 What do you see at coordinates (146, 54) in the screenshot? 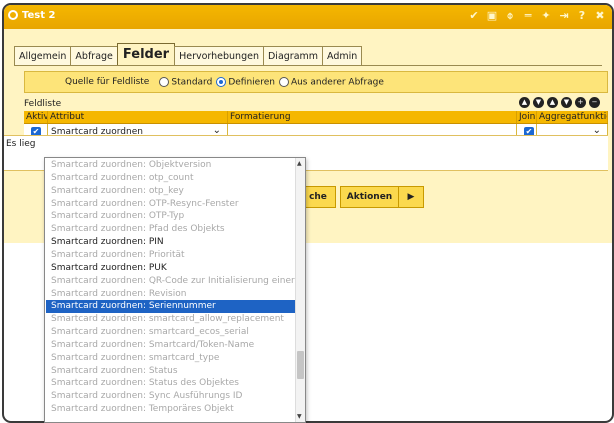
I see `tab-felder: Felder` at bounding box center [146, 54].